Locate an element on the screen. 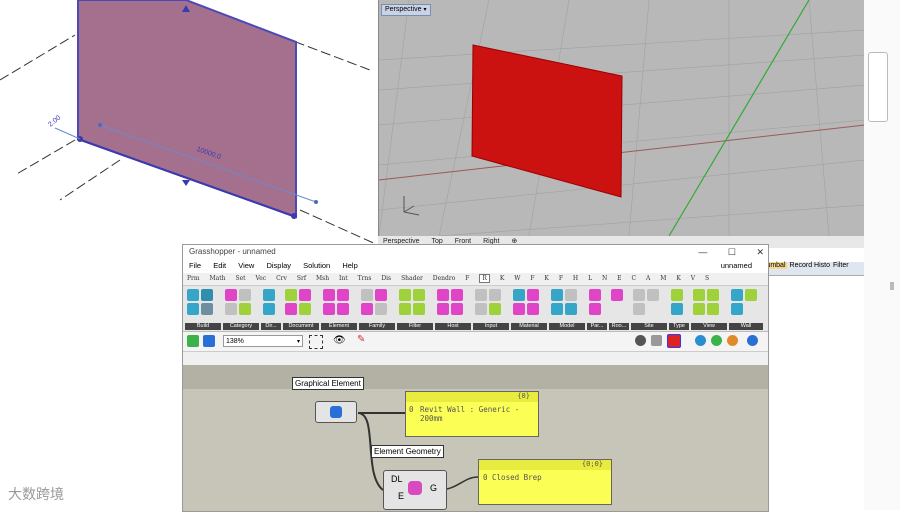 The width and height of the screenshot is (900, 515). menu-help: Help is located at coordinates (349, 265).